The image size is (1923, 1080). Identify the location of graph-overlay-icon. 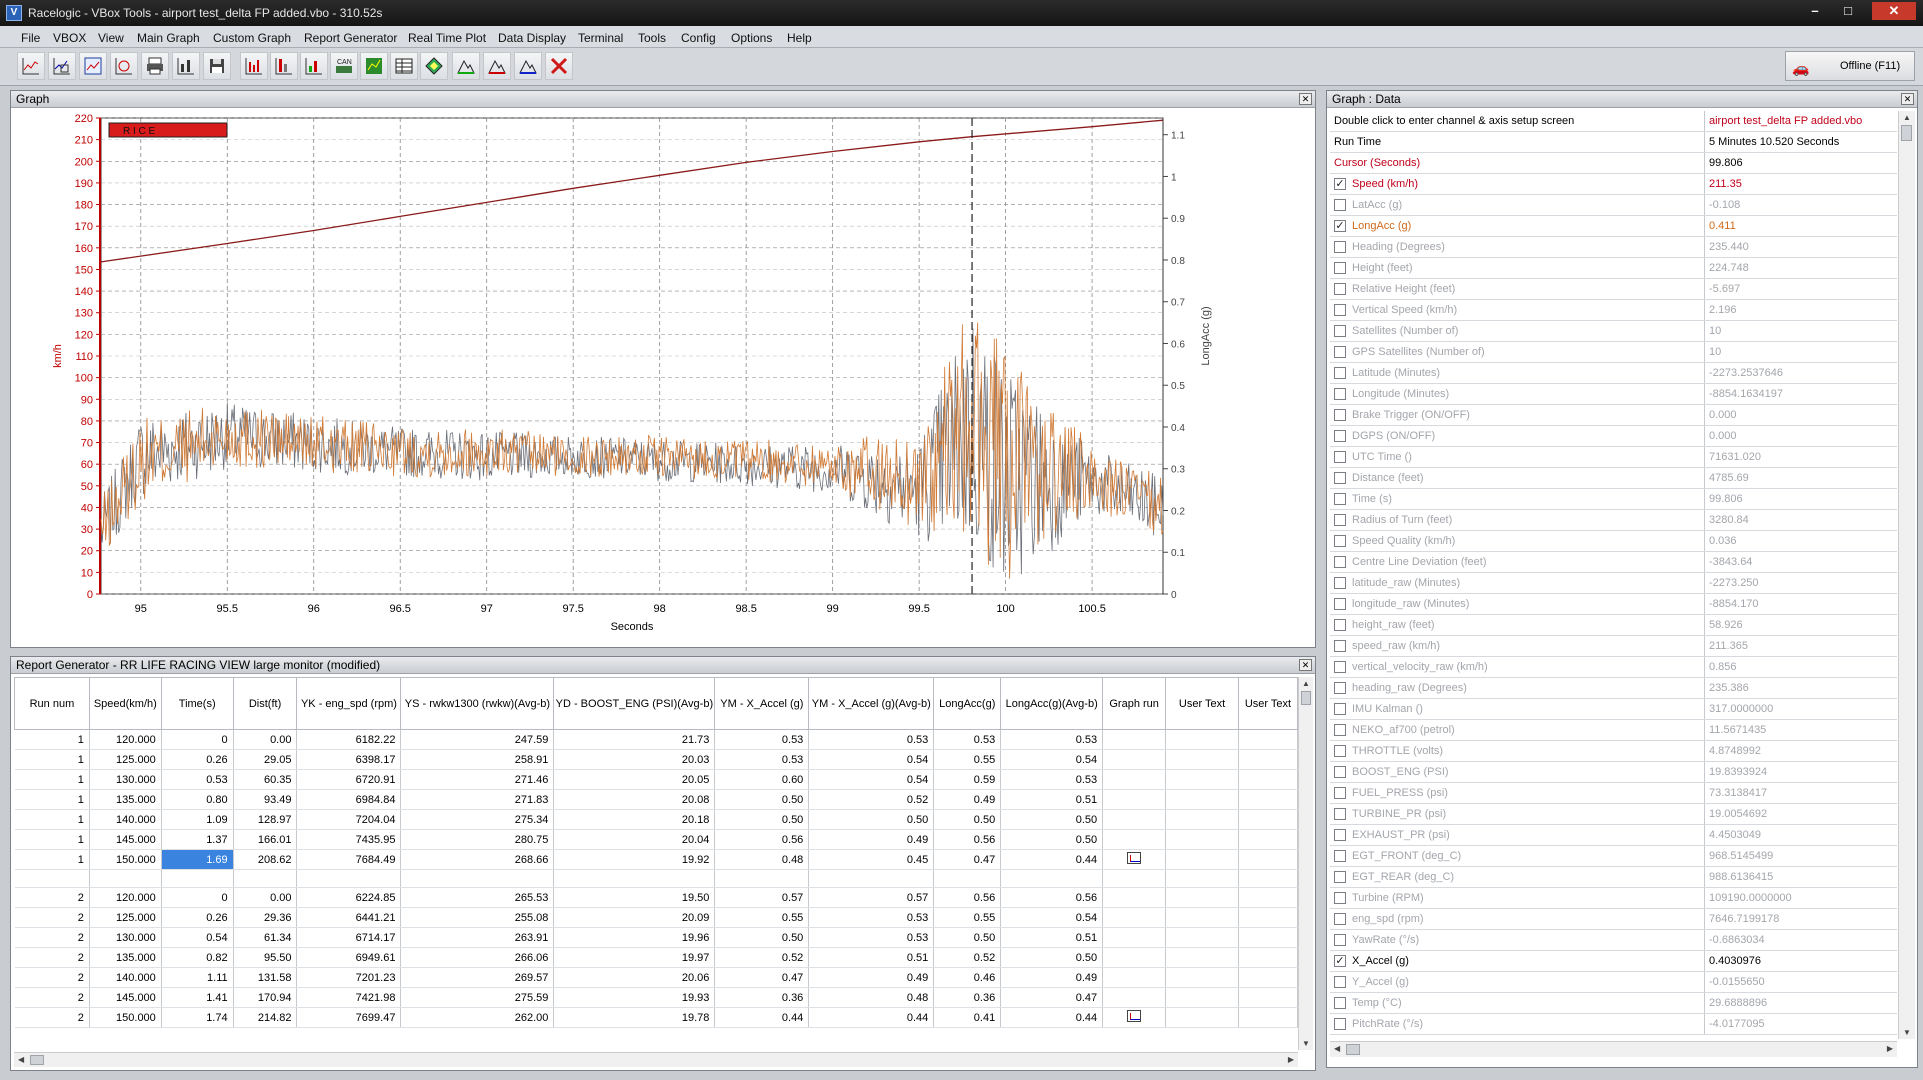
(124, 66).